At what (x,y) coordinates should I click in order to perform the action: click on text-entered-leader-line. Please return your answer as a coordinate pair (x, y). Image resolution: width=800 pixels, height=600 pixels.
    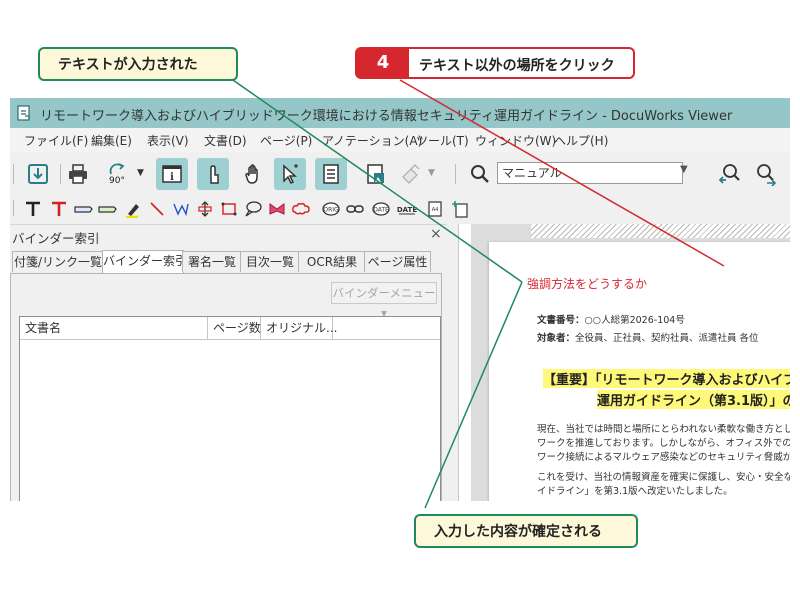
    Looking at the image, I should click on (376, 180).